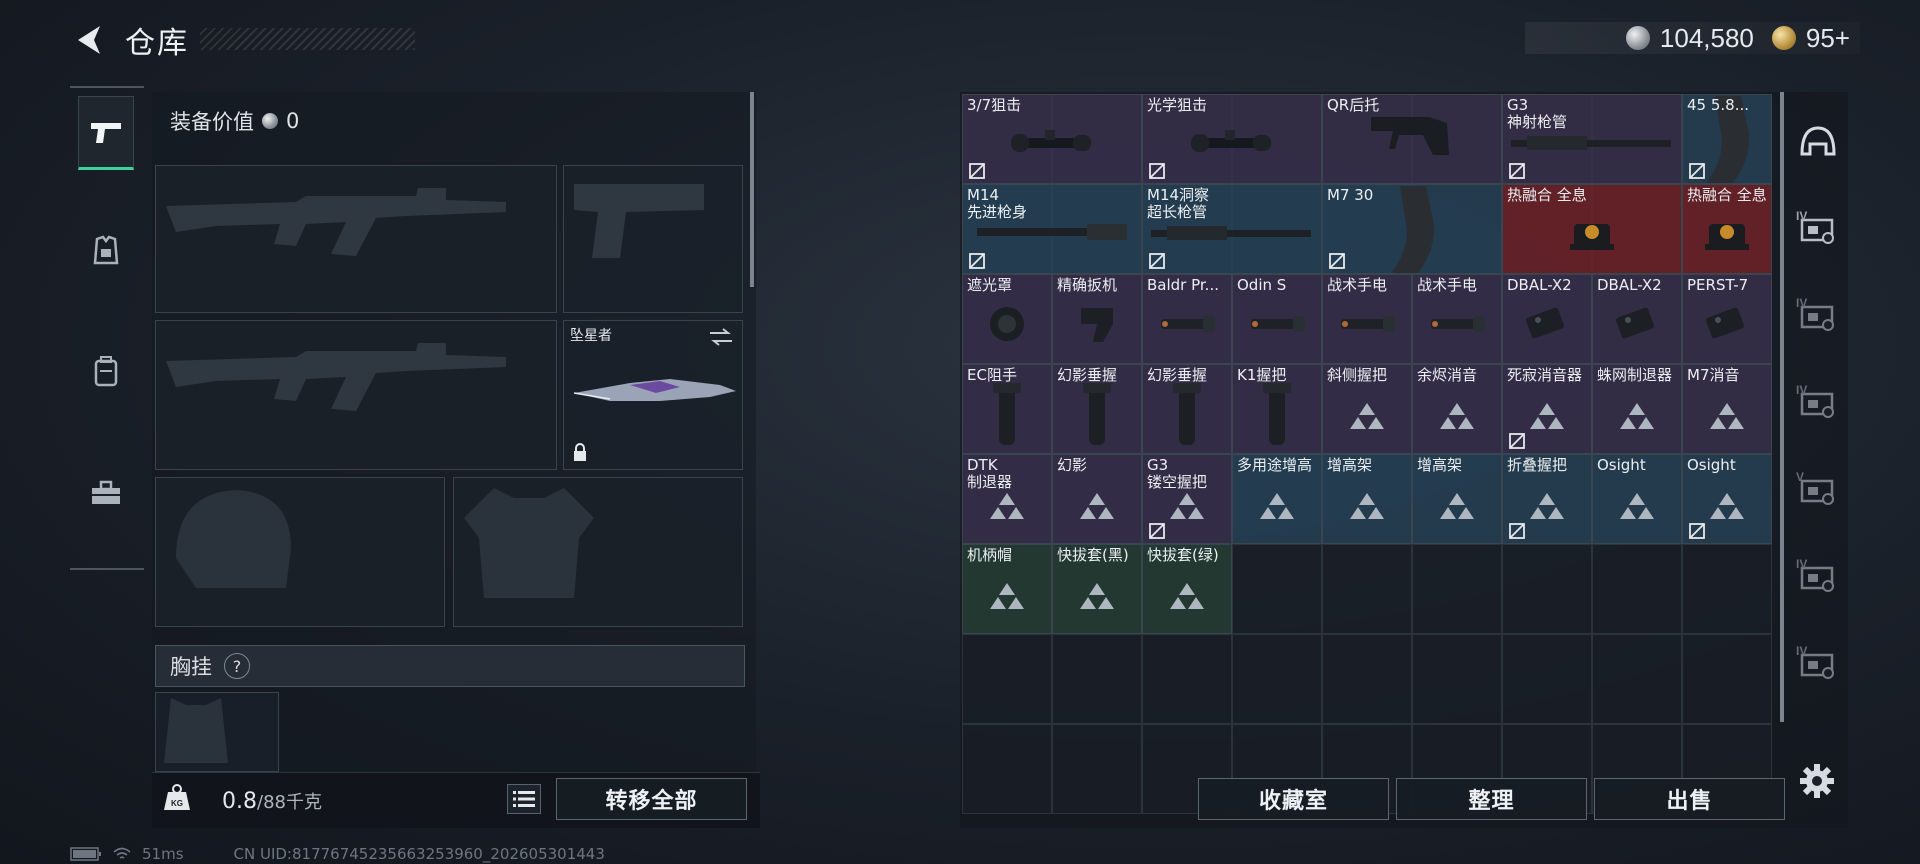 This screenshot has width=1920, height=864. I want to click on settings-gear-icon, so click(1817, 781).